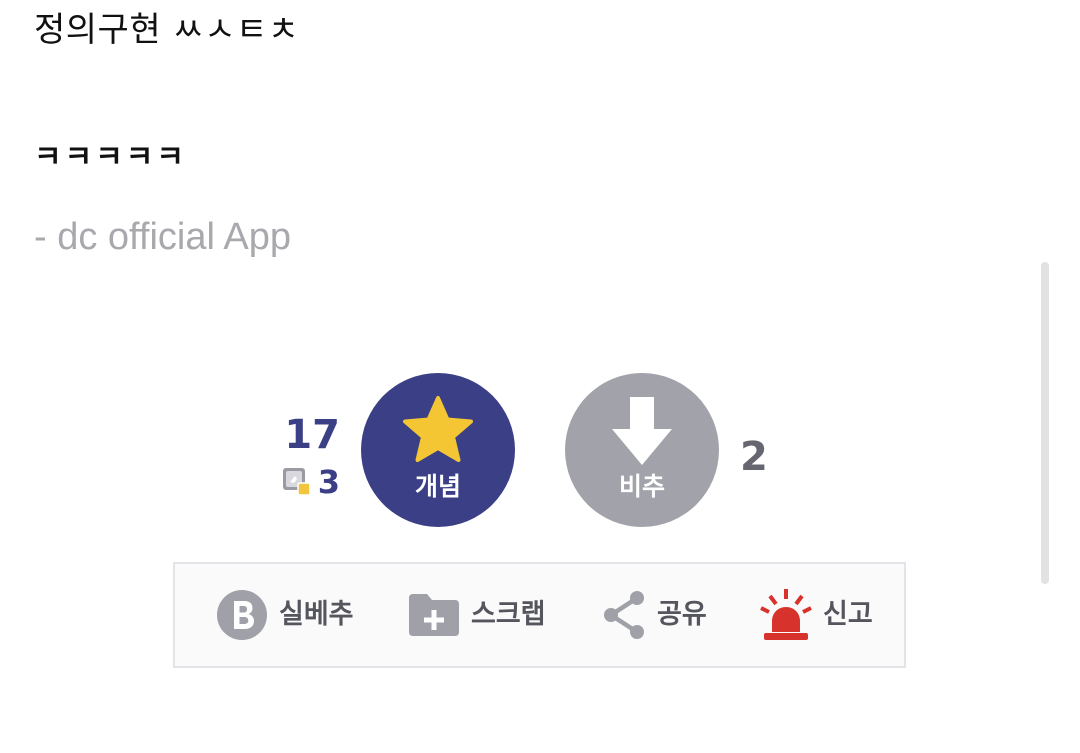  I want to click on real-best-label: 실베추, so click(316, 614).